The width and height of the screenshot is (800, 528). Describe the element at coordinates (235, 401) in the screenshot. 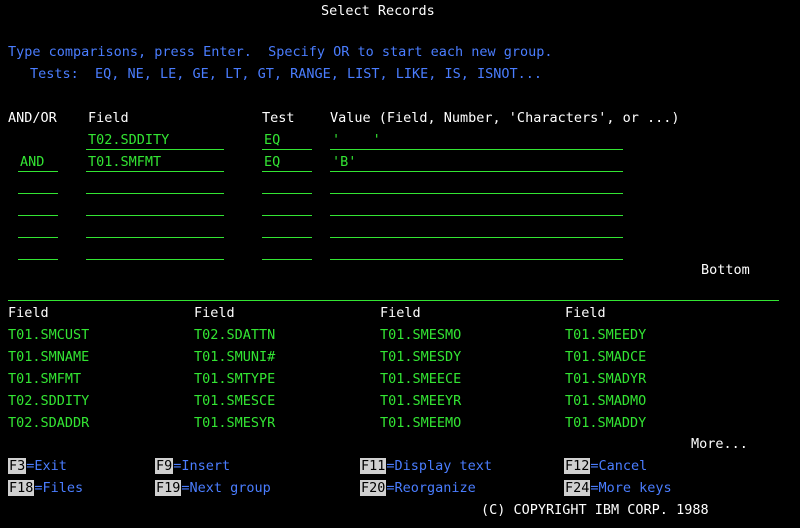

I see `field-list-item: T01.SMESCE` at that location.